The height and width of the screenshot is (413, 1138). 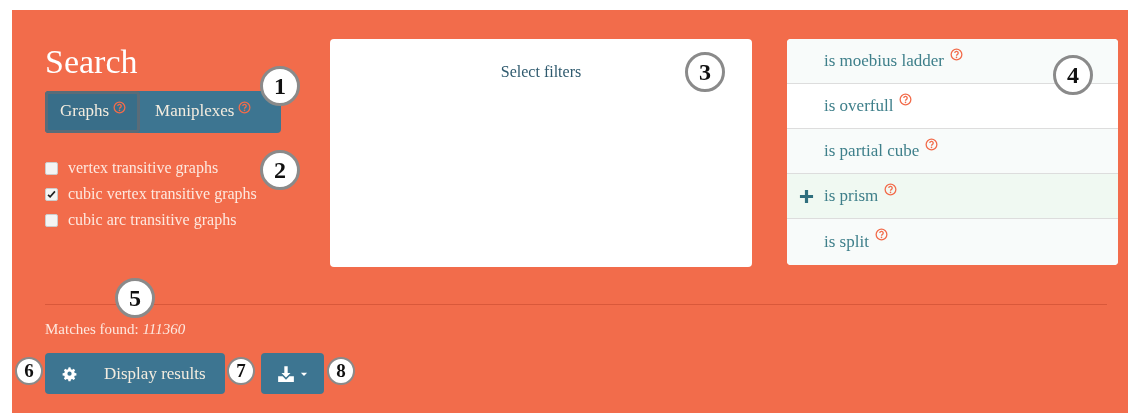 I want to click on matches-count: Matches found: 111360, so click(x=115, y=329).